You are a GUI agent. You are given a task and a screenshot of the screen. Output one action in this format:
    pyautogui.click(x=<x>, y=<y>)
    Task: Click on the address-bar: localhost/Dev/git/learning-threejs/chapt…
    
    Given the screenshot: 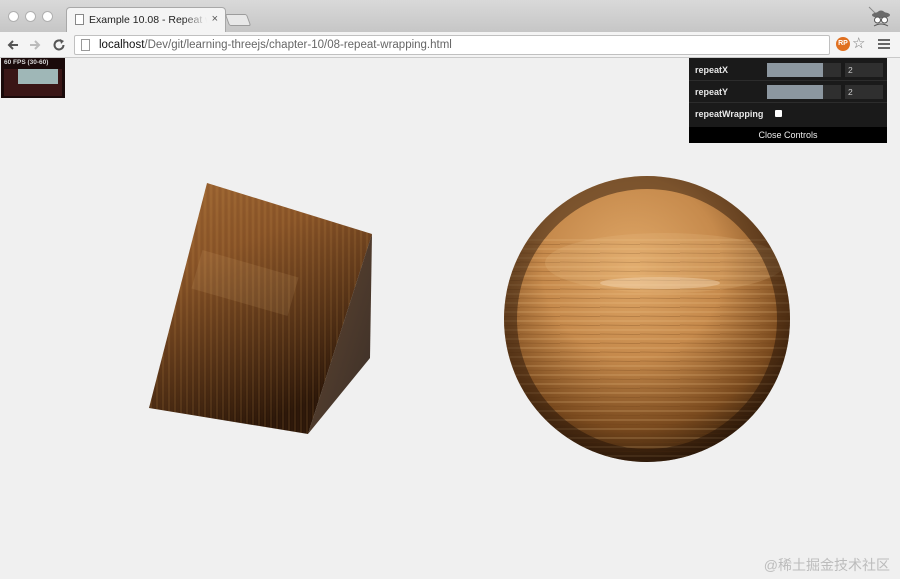 What is the action you would take?
    pyautogui.click(x=452, y=45)
    